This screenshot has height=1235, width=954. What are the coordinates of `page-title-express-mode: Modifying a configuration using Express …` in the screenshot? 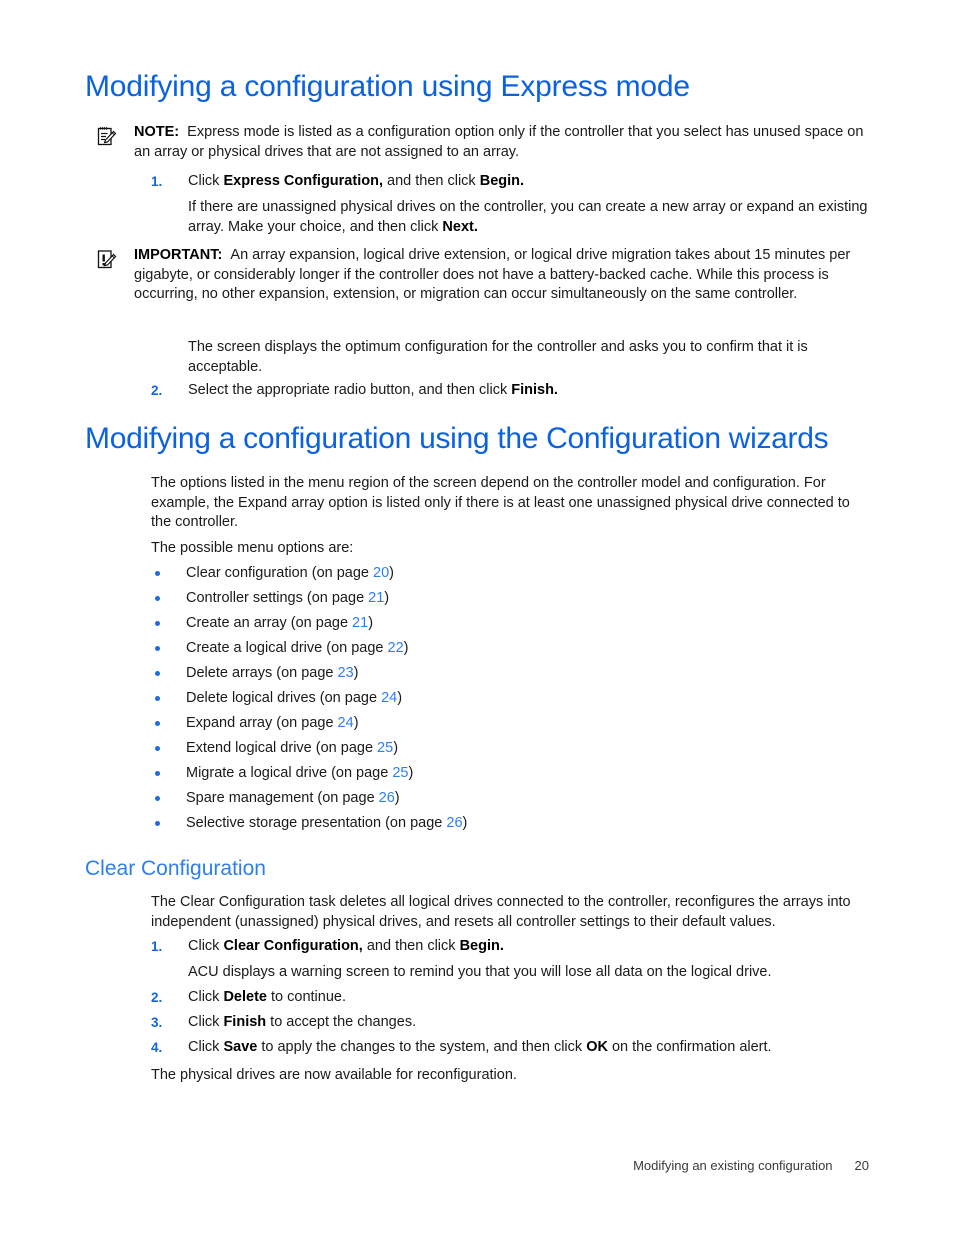 It's located at (387, 86).